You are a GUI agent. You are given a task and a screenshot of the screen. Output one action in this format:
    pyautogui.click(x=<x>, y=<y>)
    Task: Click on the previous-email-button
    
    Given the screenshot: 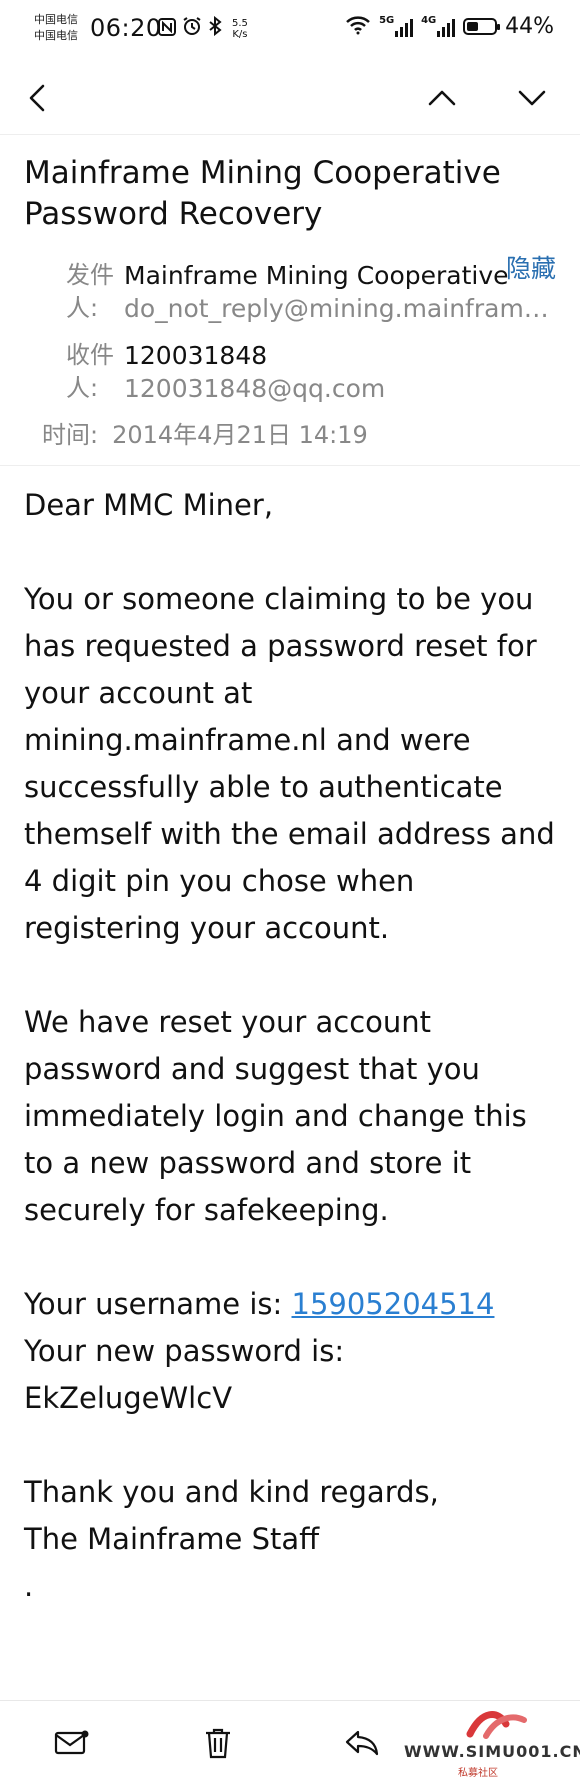 What is the action you would take?
    pyautogui.click(x=442, y=98)
    